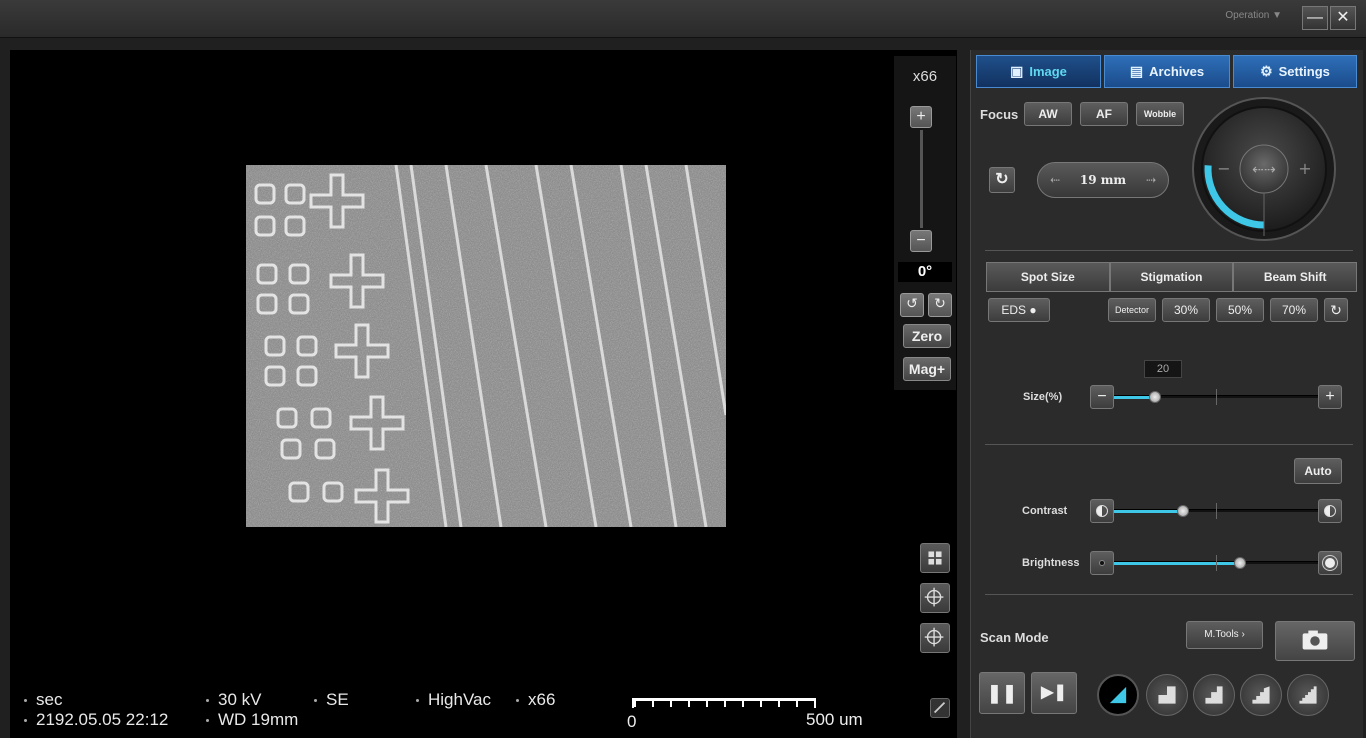 This screenshot has height=738, width=1366. Describe the element at coordinates (1224, 635) in the screenshot. I see `mtools-button: M.Tools ›` at that location.